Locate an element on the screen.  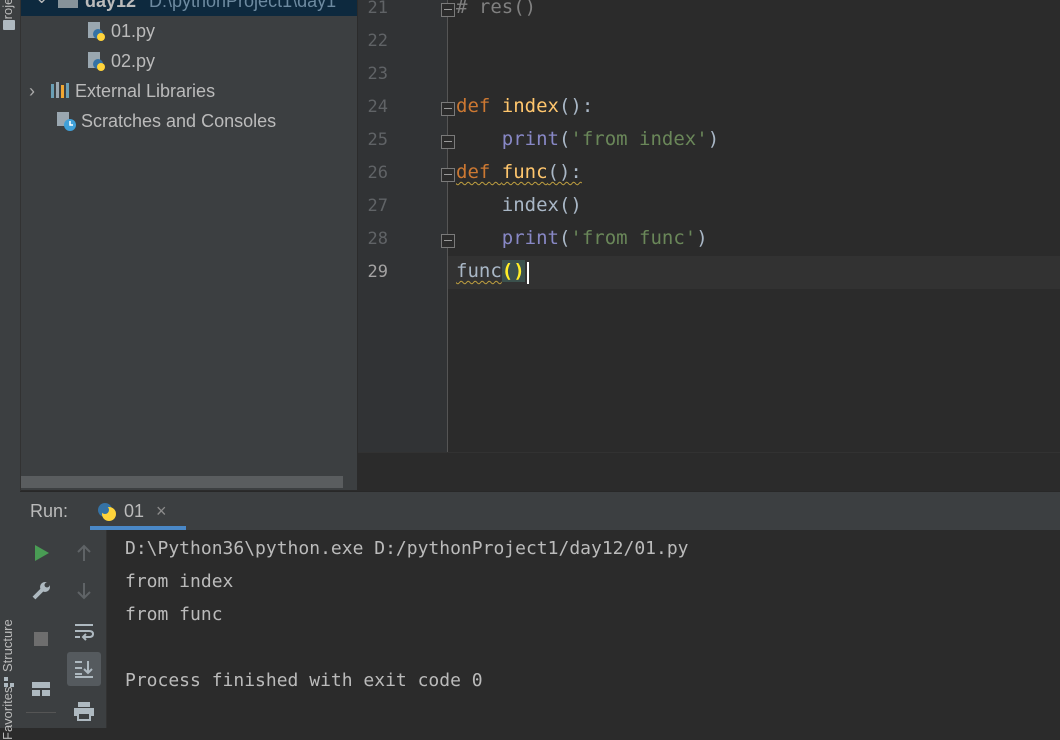
libraries-icon is located at coordinates (60, 91).